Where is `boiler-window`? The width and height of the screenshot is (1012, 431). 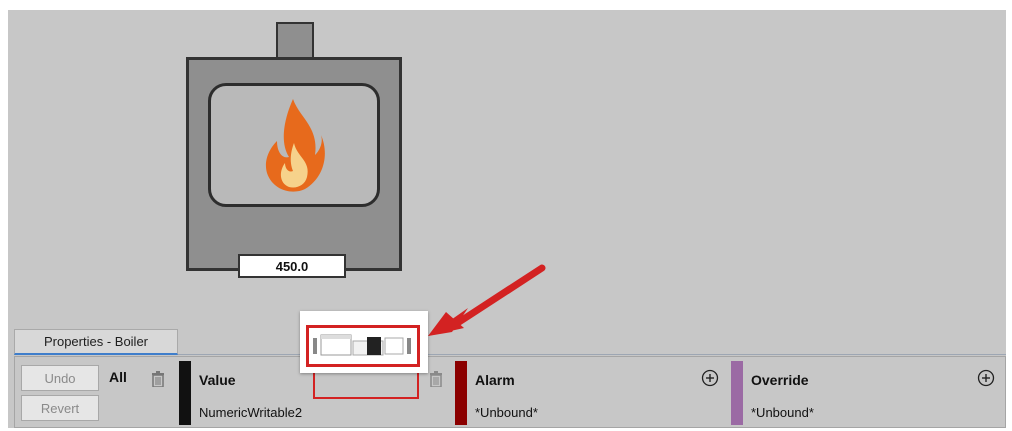
boiler-window is located at coordinates (294, 145).